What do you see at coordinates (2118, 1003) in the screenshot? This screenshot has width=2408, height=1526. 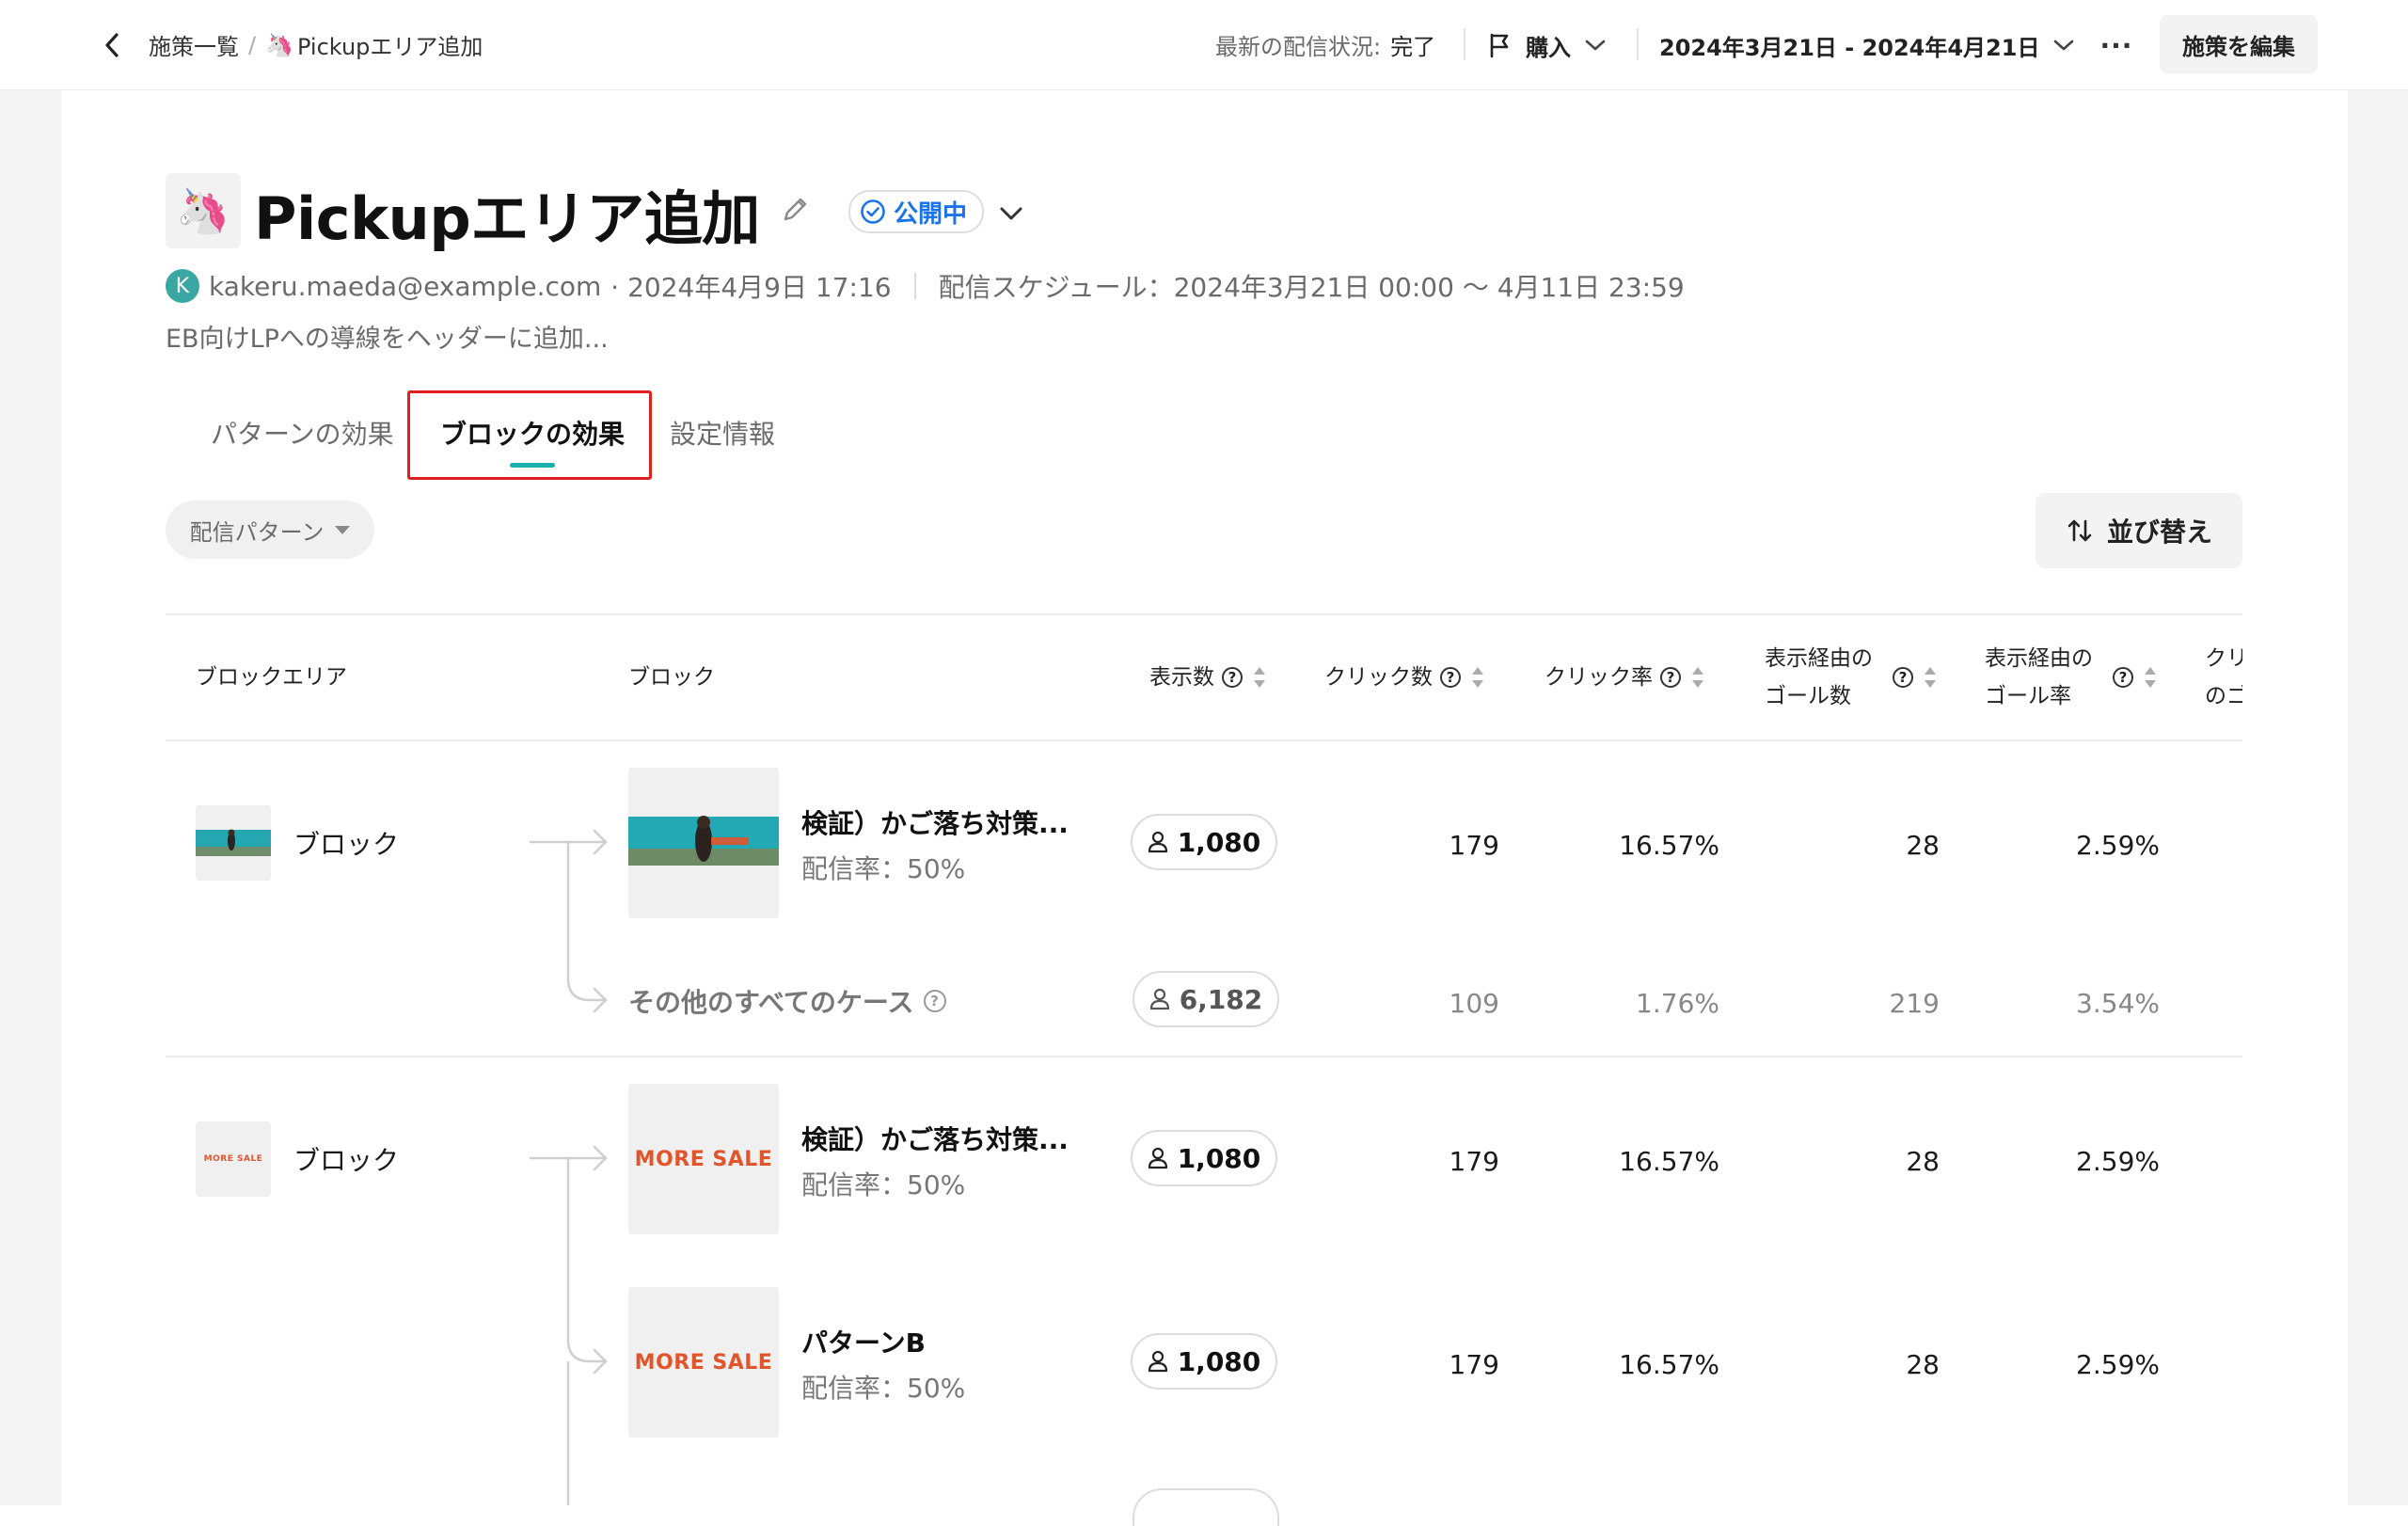 I see `goal-rate-value: 3.54%` at bounding box center [2118, 1003].